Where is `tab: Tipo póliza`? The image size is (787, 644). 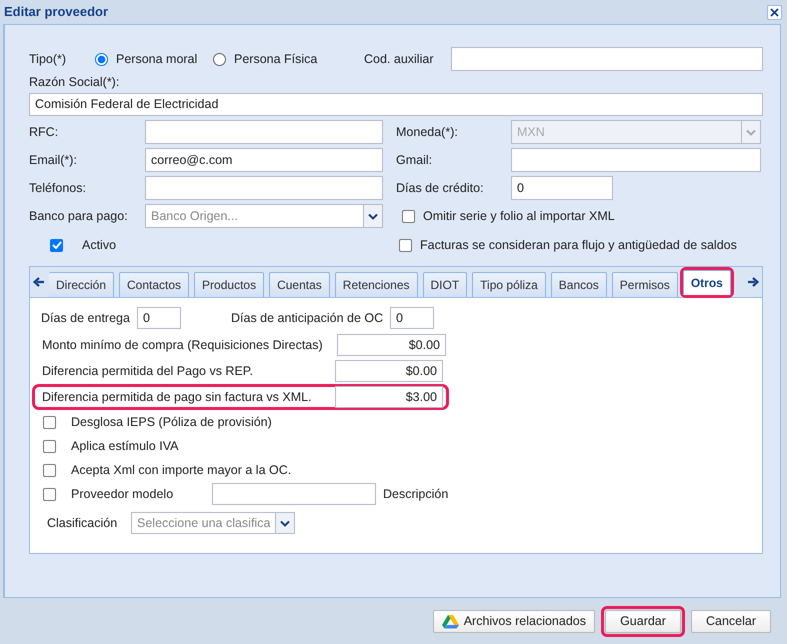 tab: Tipo póliza is located at coordinates (509, 284).